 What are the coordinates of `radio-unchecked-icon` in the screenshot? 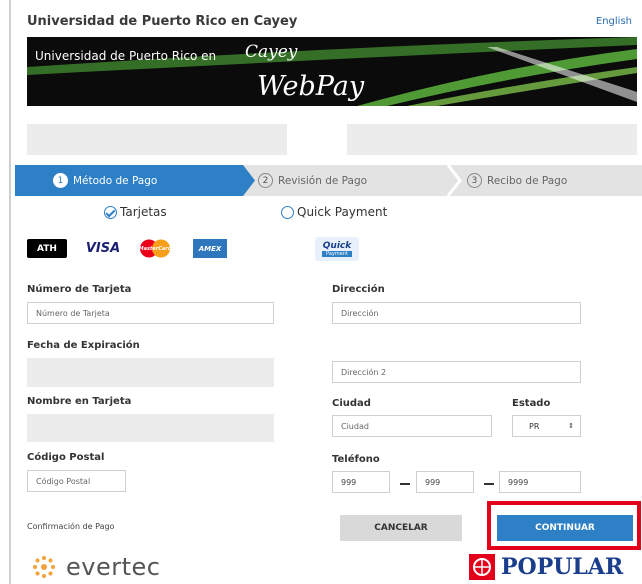 It's located at (287, 212).